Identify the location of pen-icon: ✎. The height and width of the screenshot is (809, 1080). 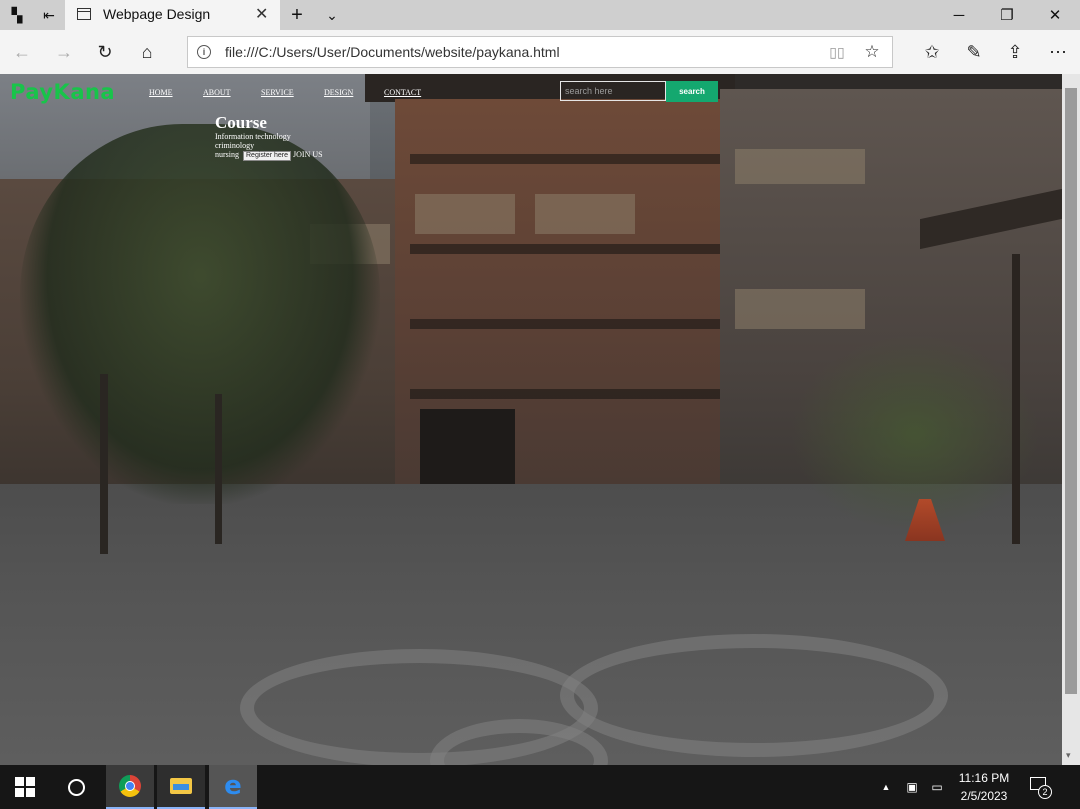
(974, 52).